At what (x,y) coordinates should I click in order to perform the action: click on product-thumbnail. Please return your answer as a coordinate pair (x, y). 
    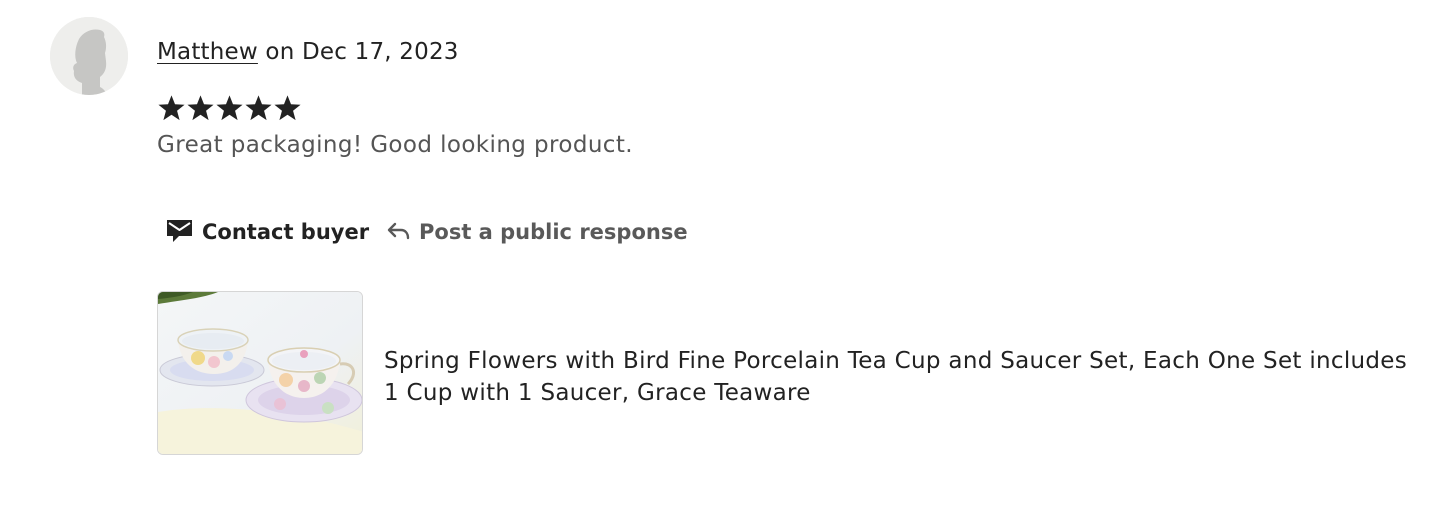
    Looking at the image, I should click on (260, 373).